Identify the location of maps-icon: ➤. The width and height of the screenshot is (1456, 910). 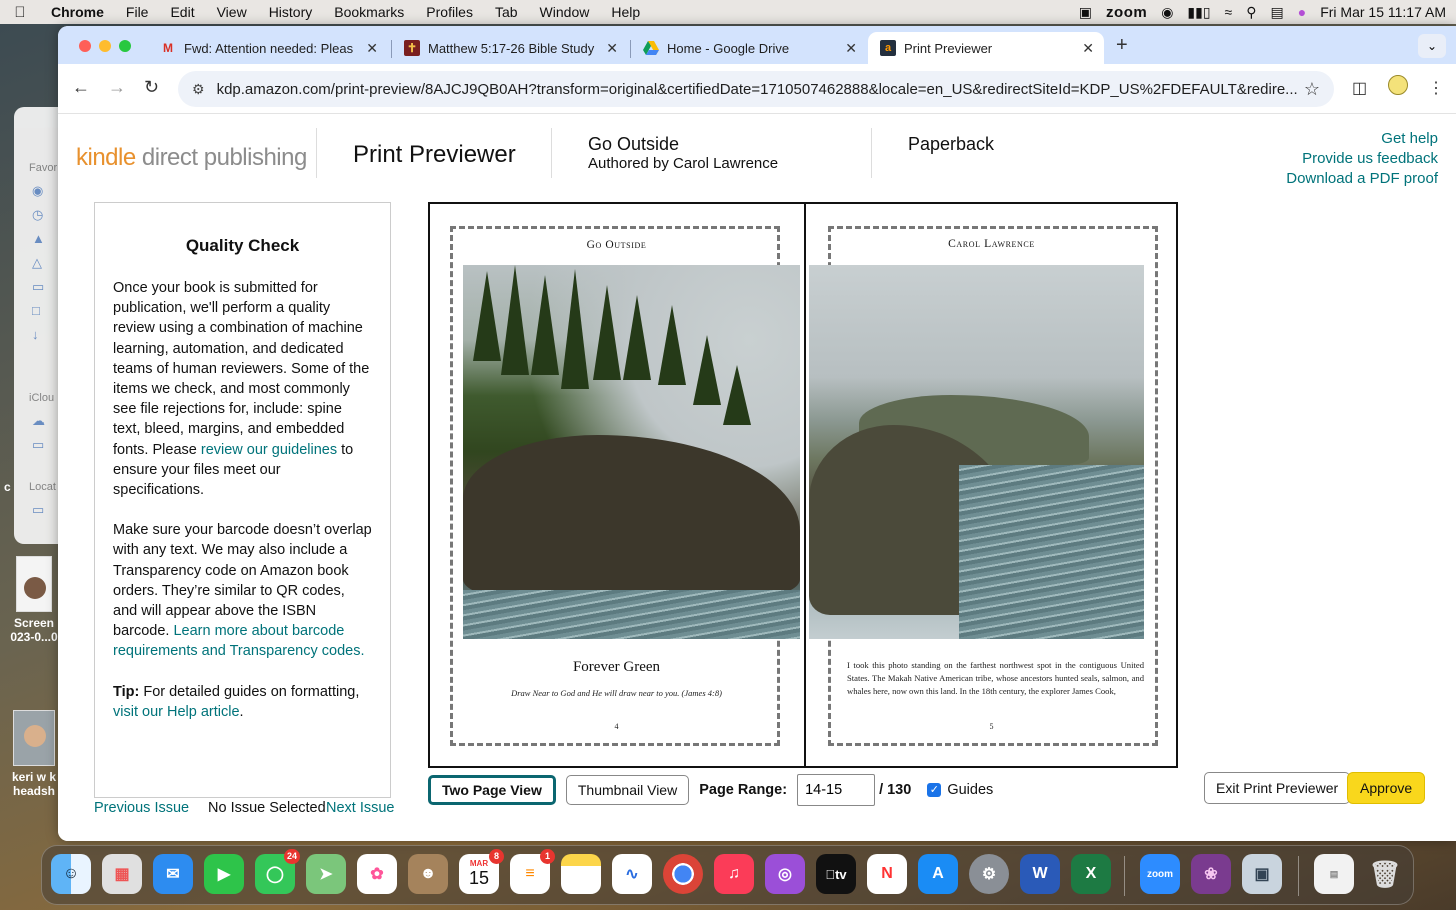
(326, 874).